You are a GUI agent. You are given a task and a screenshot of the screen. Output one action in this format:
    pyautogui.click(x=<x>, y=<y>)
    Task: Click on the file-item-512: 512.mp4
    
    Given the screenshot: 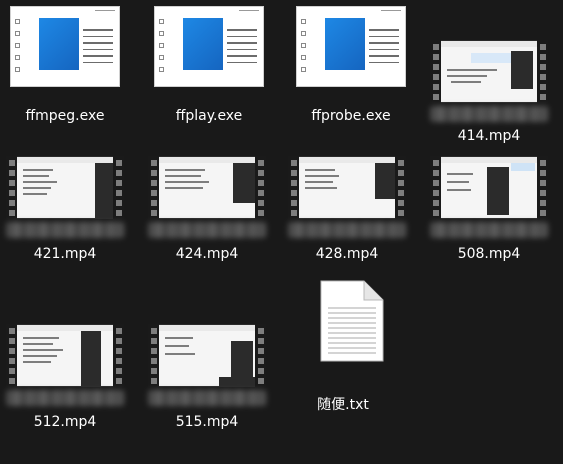 What is the action you would take?
    pyautogui.click(x=65, y=394)
    